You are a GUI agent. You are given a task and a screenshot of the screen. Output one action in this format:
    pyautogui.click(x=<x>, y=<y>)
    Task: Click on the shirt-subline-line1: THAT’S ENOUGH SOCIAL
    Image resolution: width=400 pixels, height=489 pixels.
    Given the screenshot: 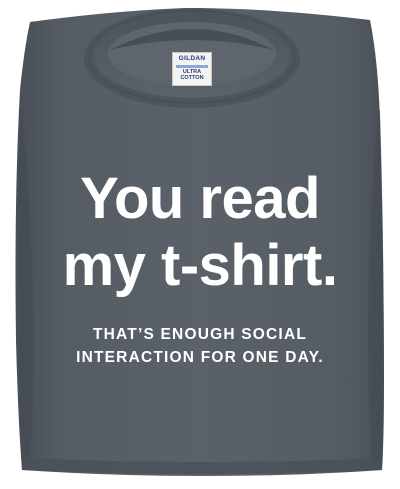 What is the action you would take?
    pyautogui.click(x=200, y=334)
    